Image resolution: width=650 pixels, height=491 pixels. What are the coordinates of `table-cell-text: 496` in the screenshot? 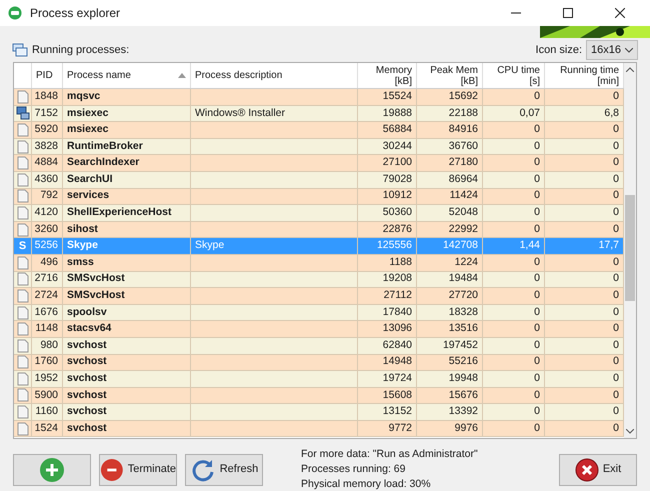 It's located at (49, 262).